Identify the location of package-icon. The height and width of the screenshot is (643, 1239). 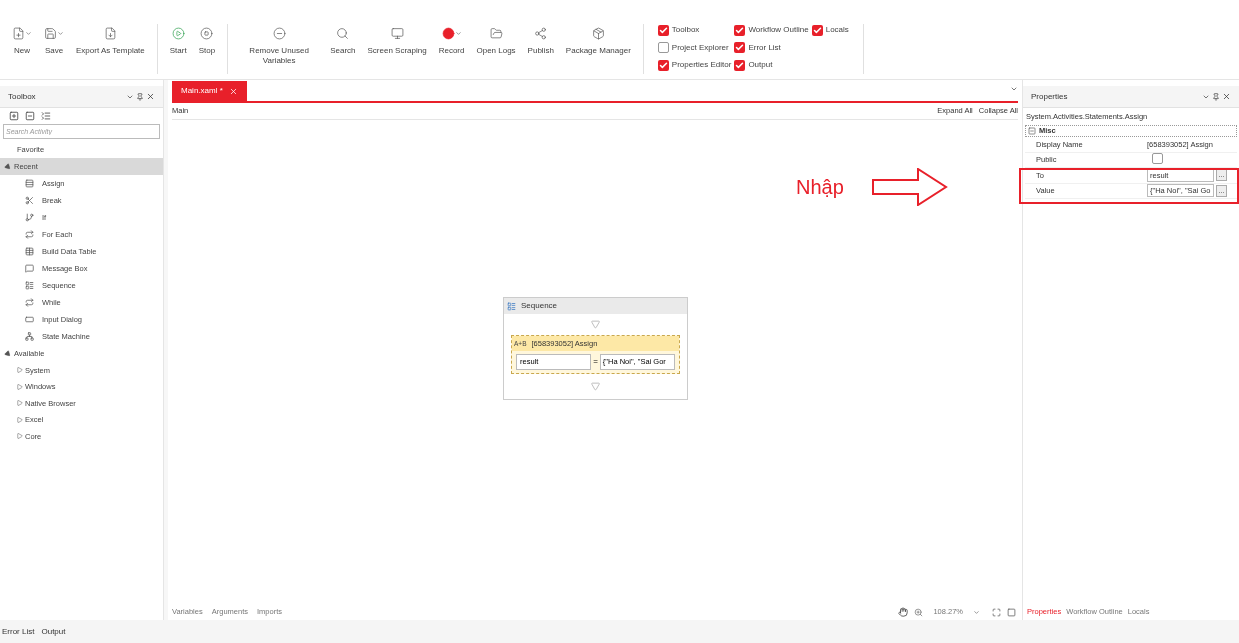
(598, 33).